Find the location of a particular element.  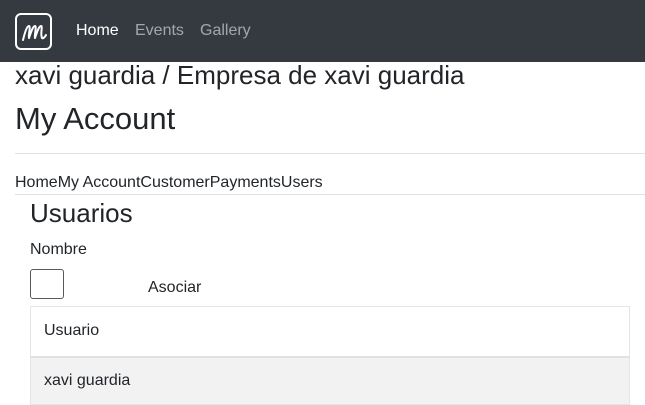

tab-my-account: My Account is located at coordinates (99, 182).